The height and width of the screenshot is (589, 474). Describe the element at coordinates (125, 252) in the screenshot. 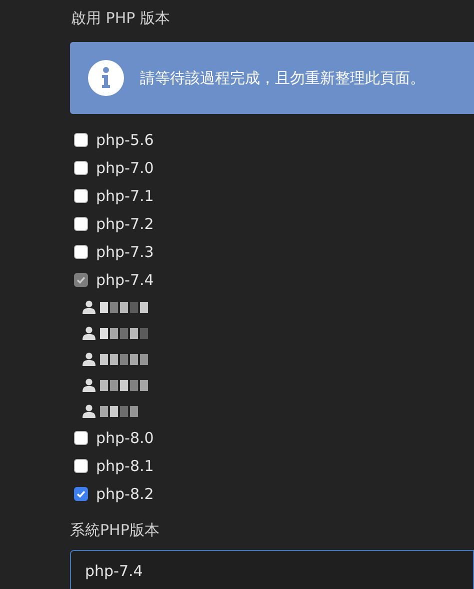

I see `version-label: php-7.3` at that location.